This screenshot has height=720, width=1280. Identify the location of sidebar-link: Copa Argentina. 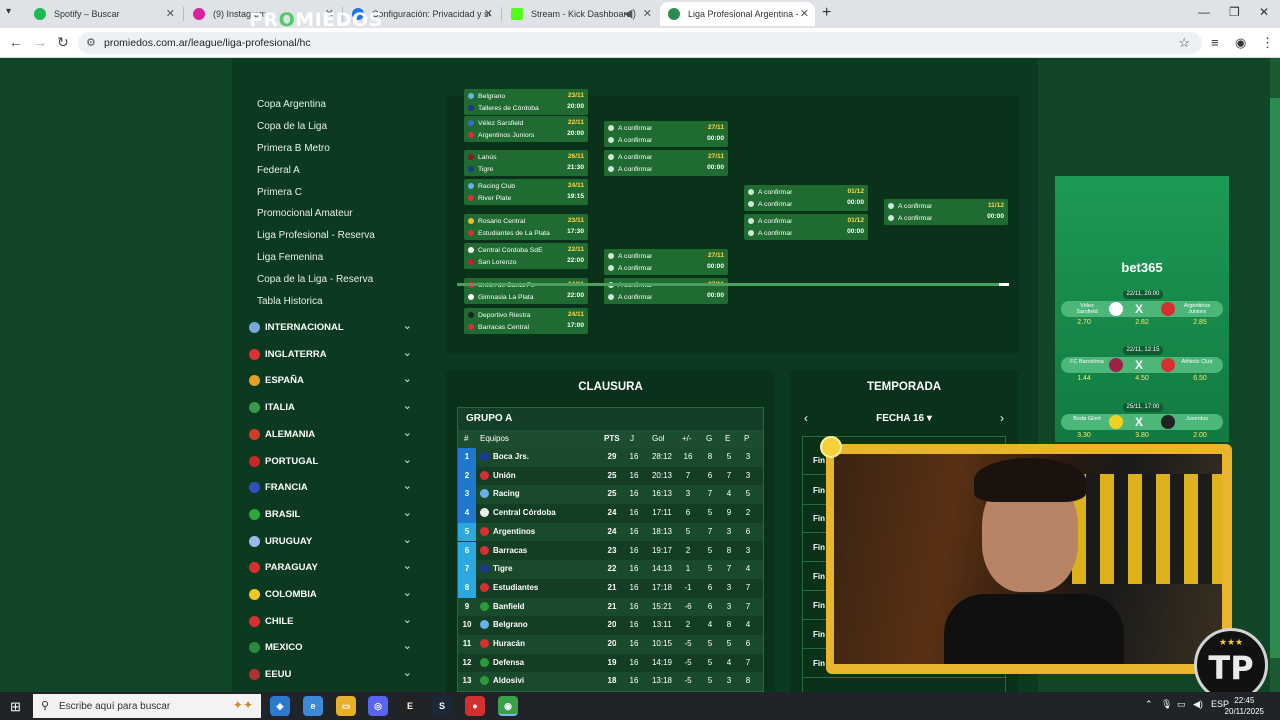
(316, 110).